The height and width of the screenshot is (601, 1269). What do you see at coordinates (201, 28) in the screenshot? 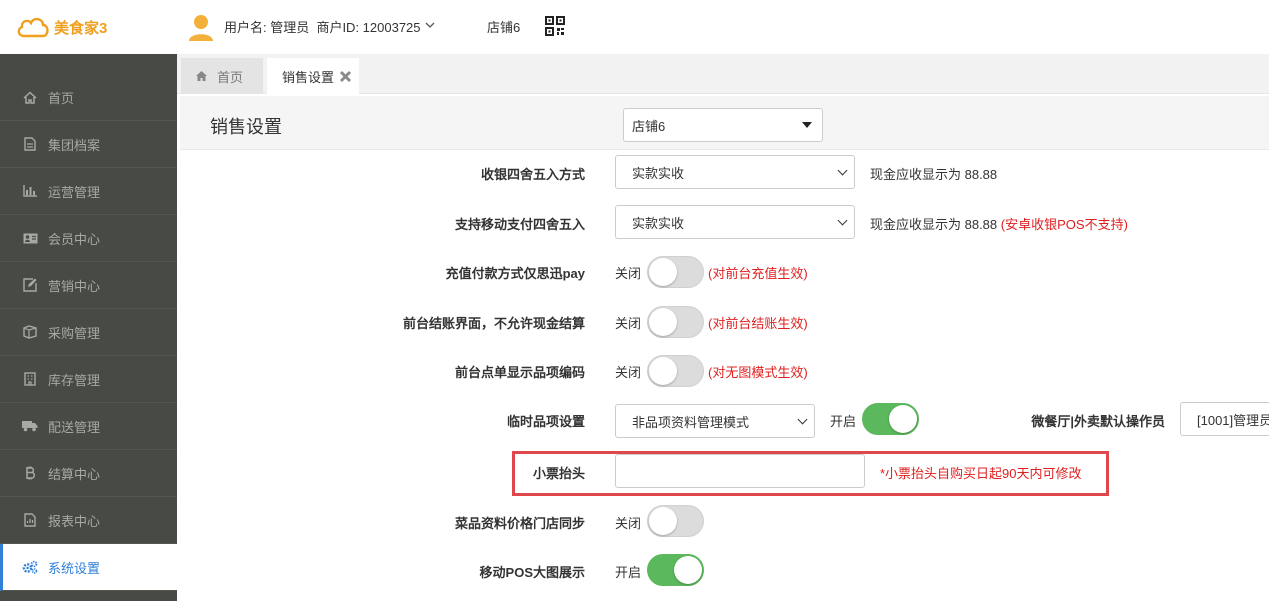
I see `user-avatar-icon` at bounding box center [201, 28].